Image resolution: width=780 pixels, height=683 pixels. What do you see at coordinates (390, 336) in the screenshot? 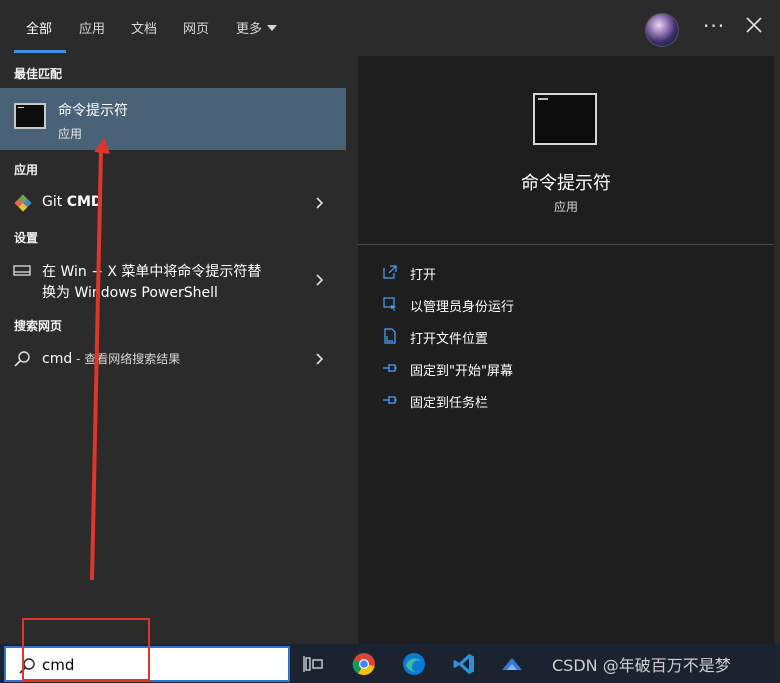
I see `file-location-icon` at bounding box center [390, 336].